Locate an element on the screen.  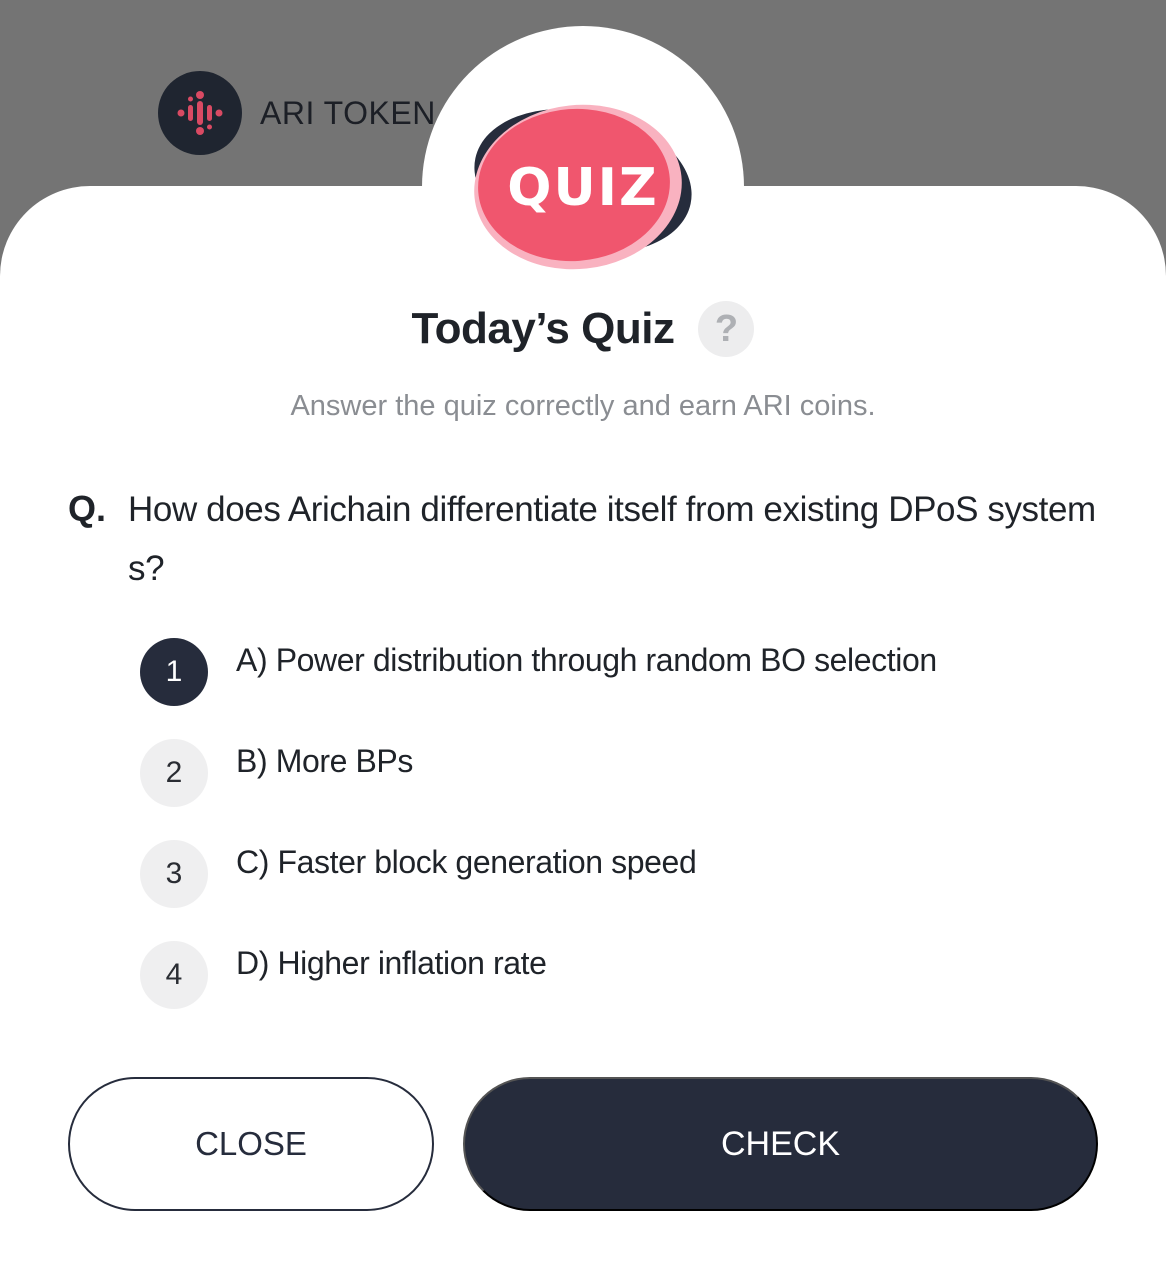
brand-name: ARI TOKEN is located at coordinates (348, 112).